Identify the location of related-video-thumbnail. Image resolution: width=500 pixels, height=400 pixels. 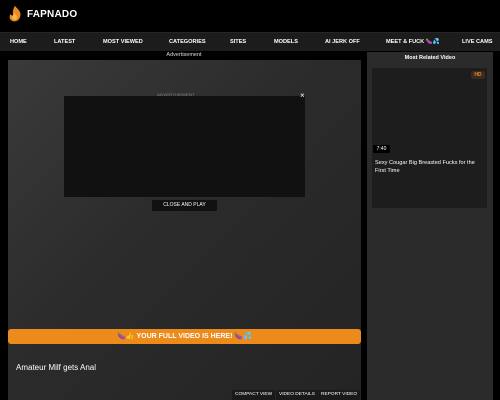
(429, 138).